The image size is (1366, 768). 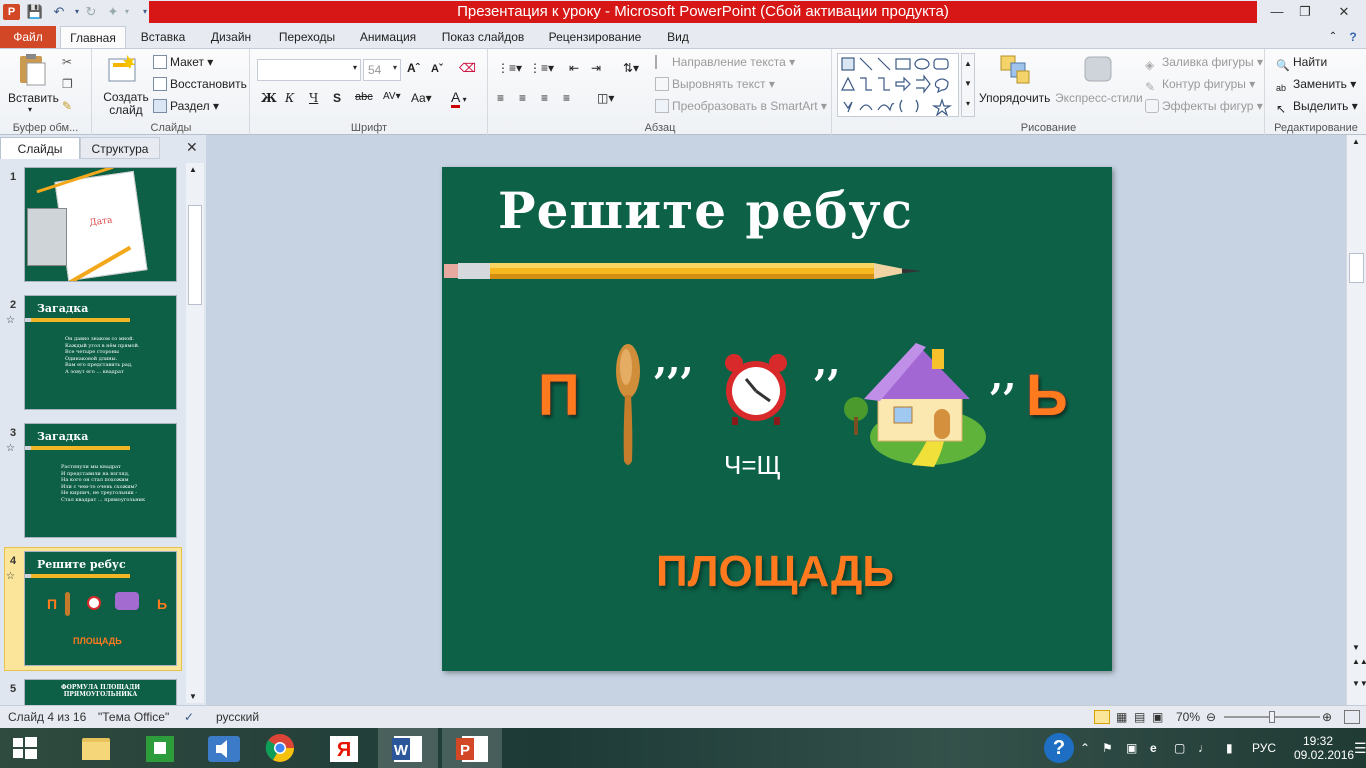 I want to click on ie-icon: e, so click(x=1153, y=748).